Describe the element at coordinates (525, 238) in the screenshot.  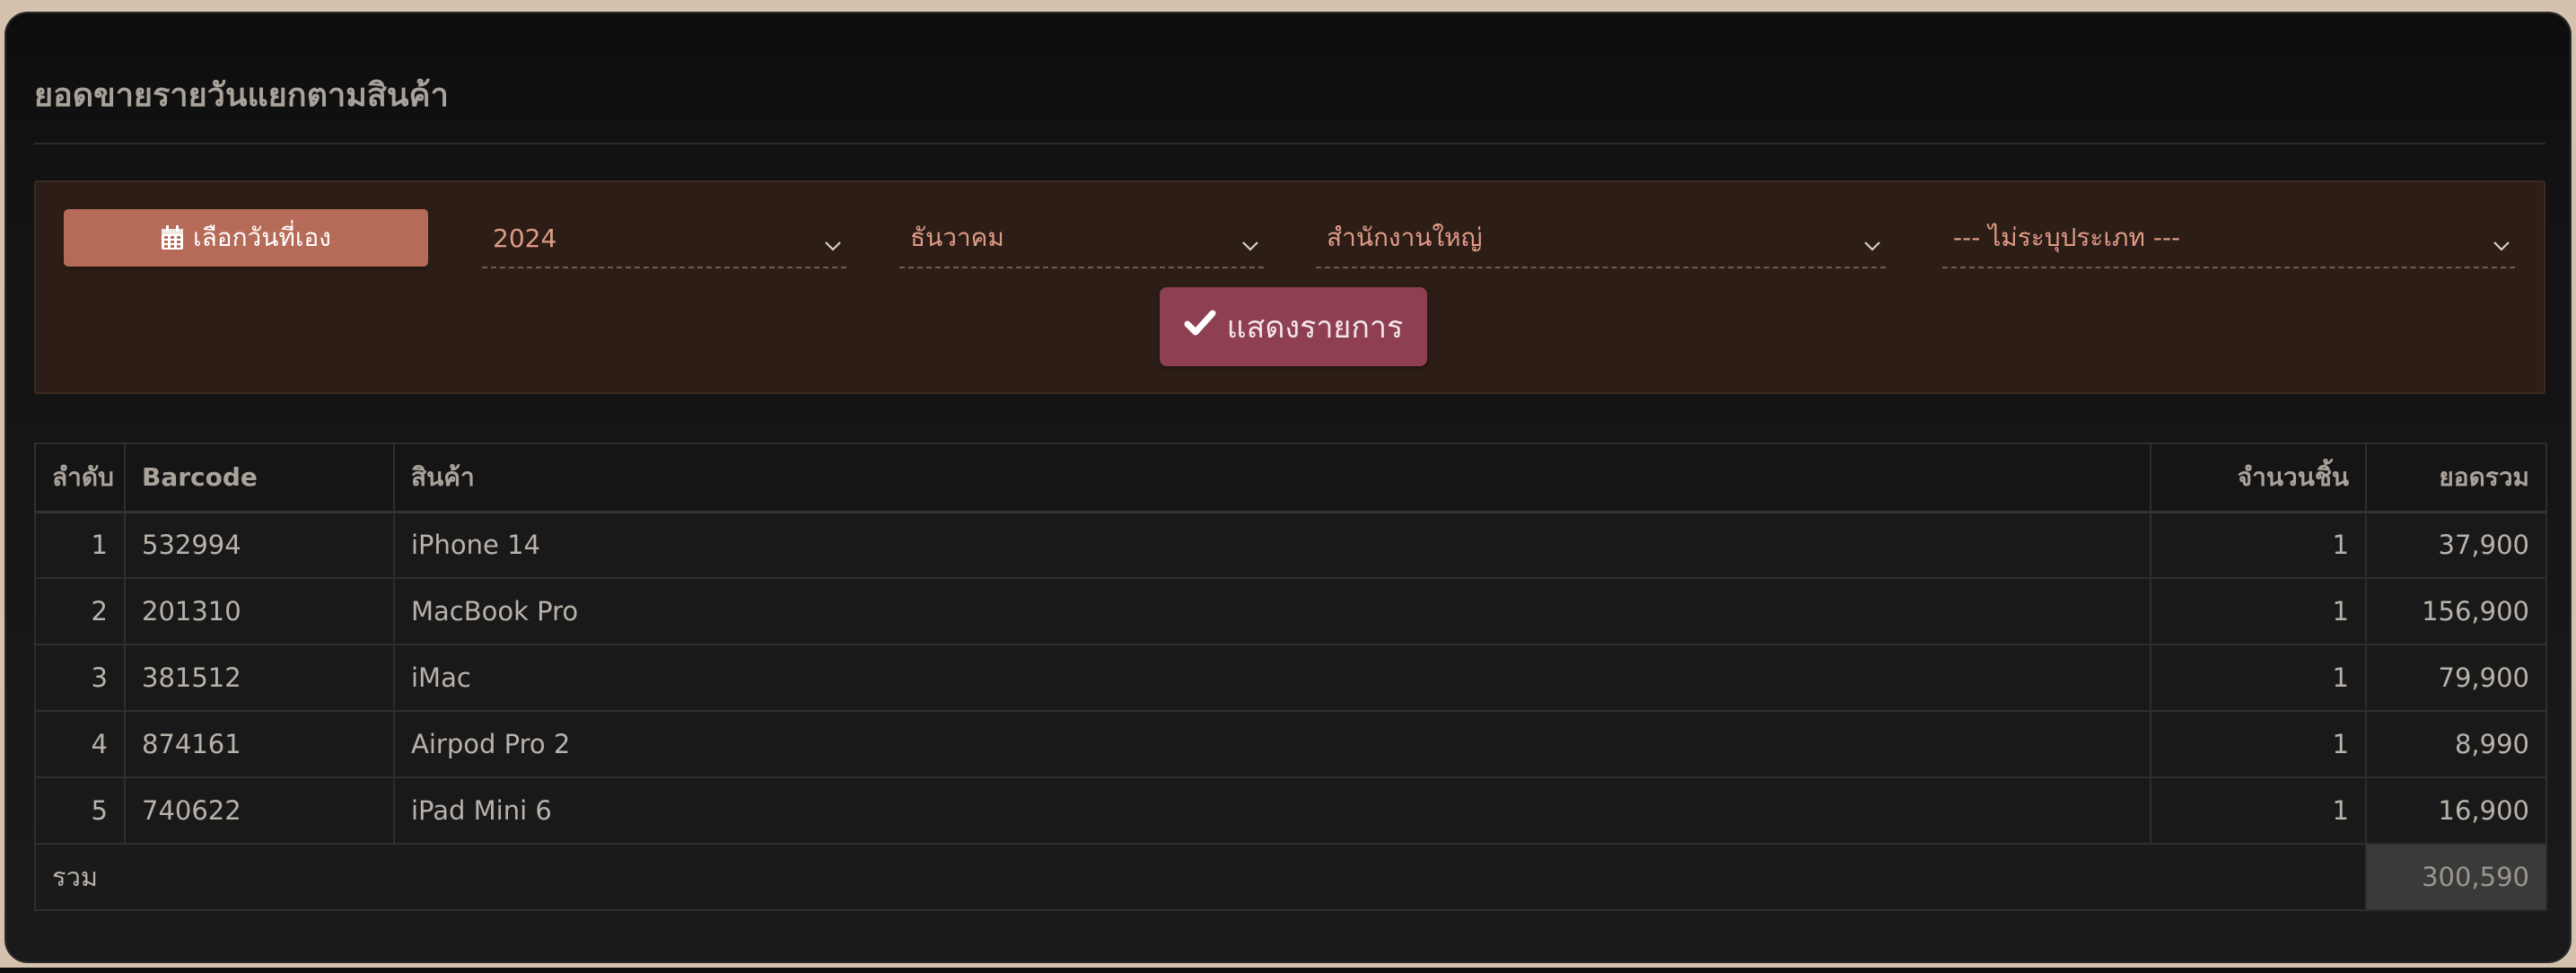
I see `year-value: 2024` at that location.